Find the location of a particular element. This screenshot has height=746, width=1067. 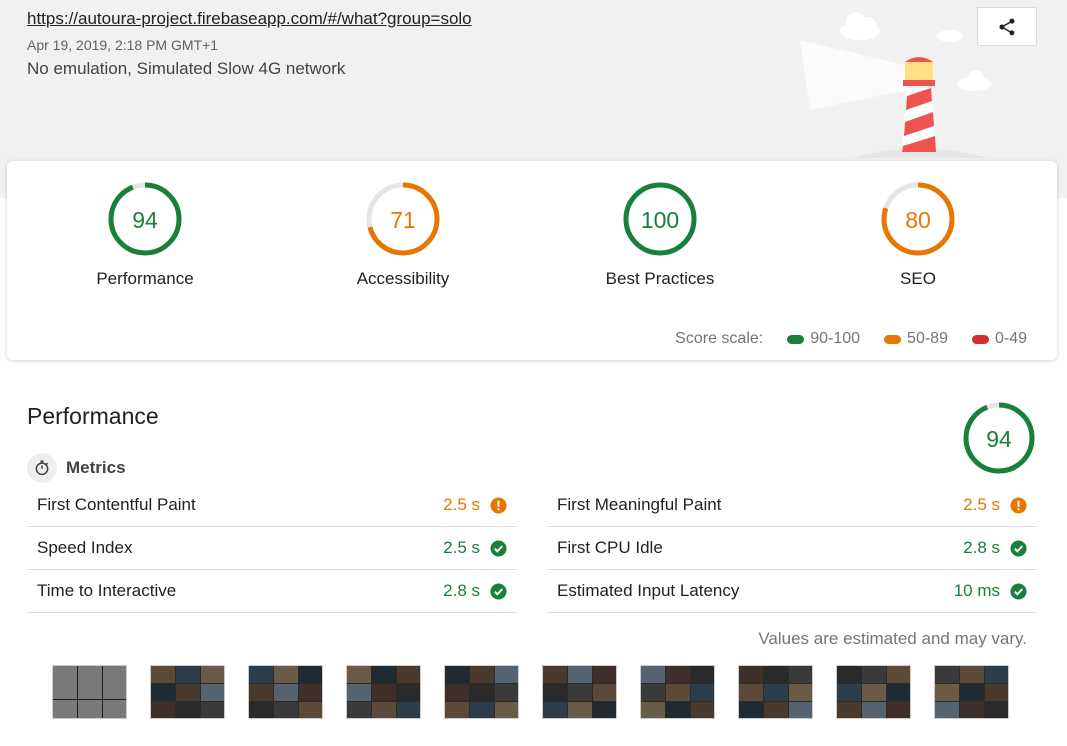

scale-pass: 90-100 is located at coordinates (823, 339).